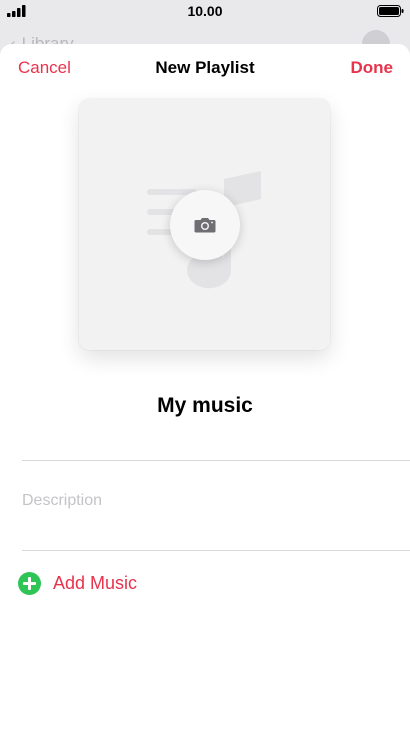 This screenshot has height=729, width=410. I want to click on camera-icon, so click(205, 225).